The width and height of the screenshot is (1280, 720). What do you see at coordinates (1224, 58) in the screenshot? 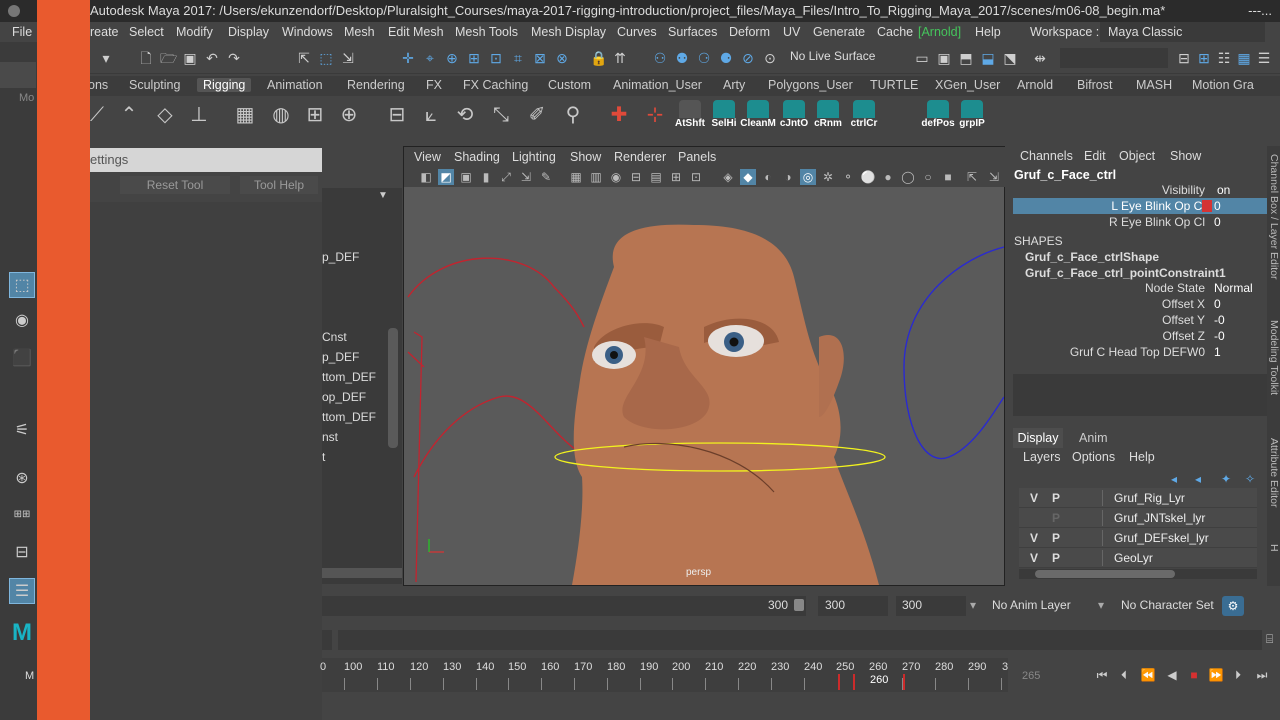
I see `panel-layout-3-icon: ☷` at bounding box center [1224, 58].